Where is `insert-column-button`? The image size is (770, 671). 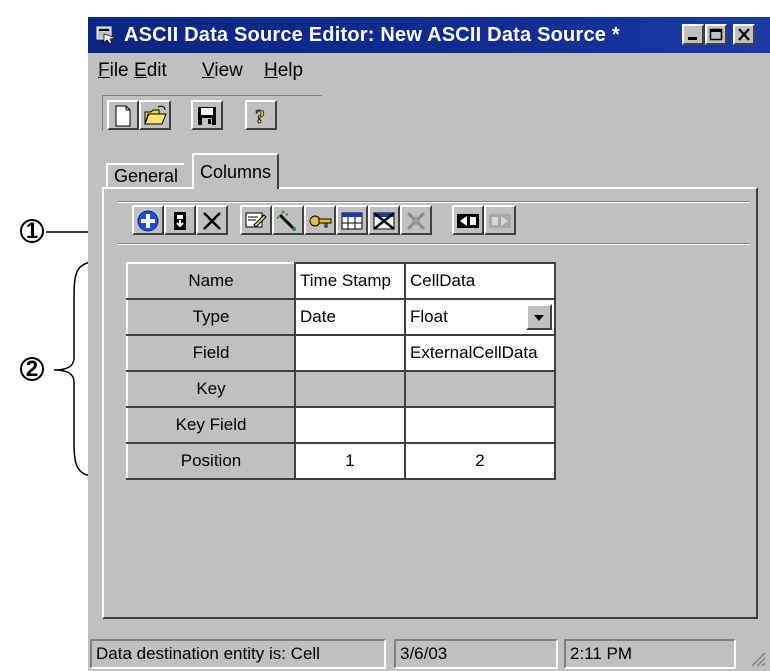 insert-column-button is located at coordinates (180, 220).